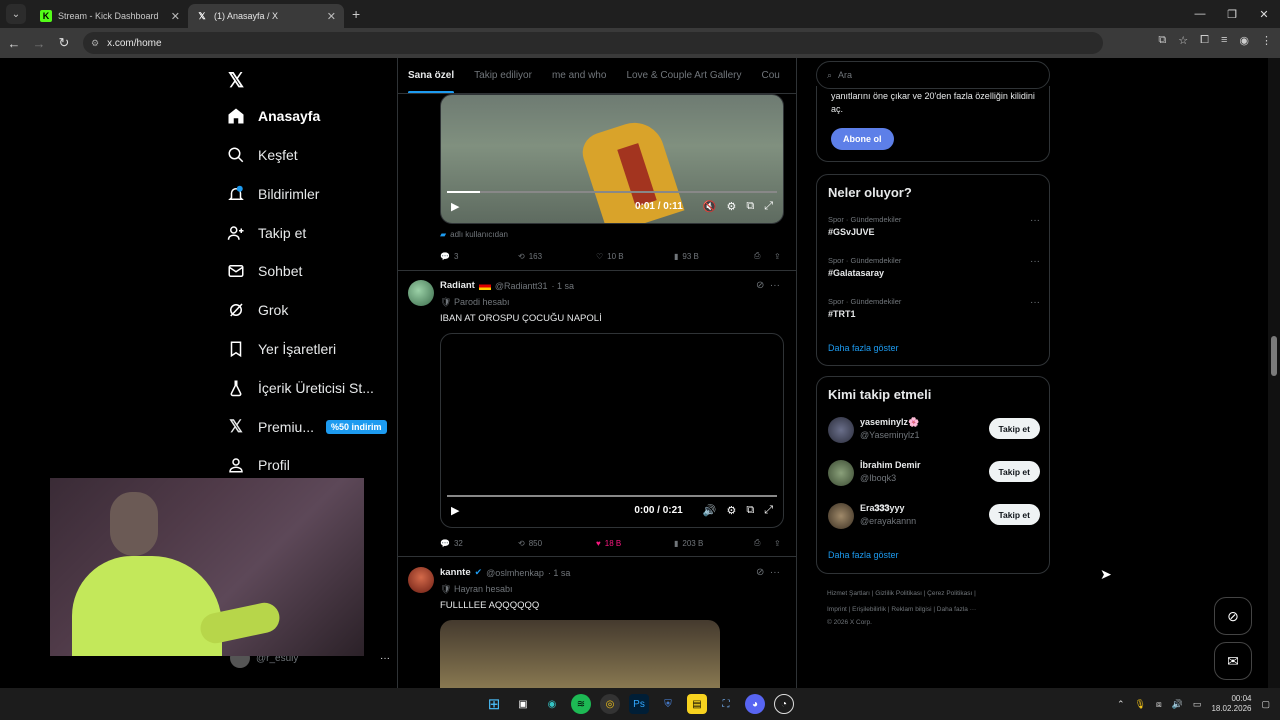 The image size is (1280, 720). Describe the element at coordinates (552, 704) in the screenshot. I see `edge-icon: ◉` at that location.